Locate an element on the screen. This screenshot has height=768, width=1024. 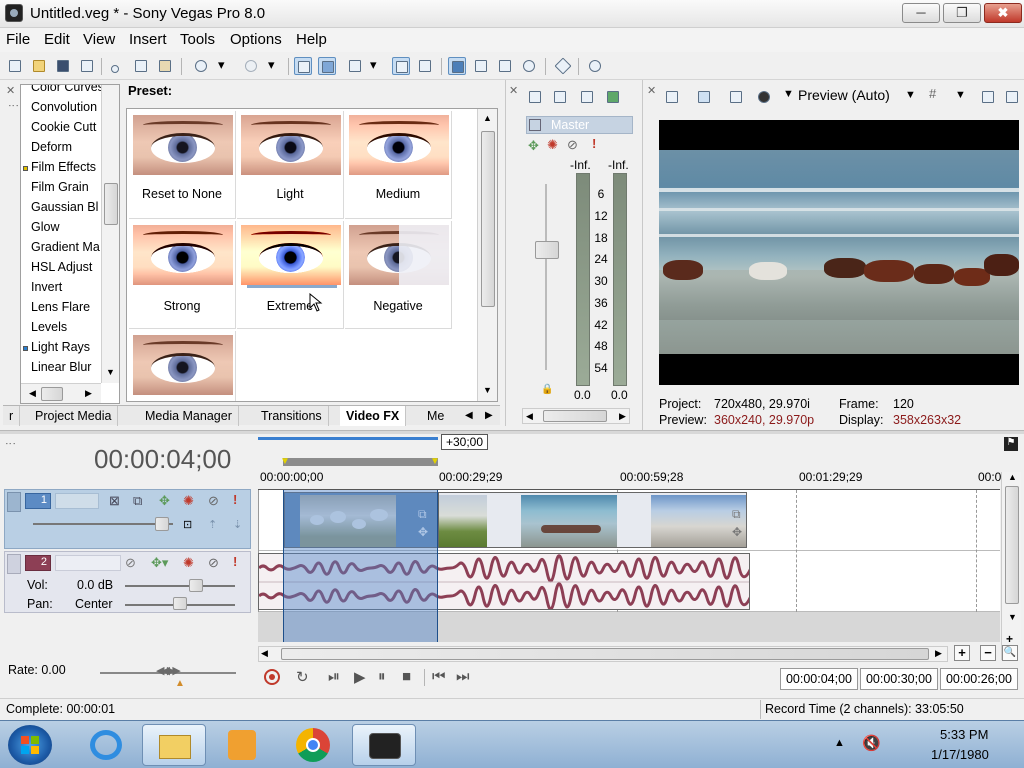
tab-hidden: r is located at coordinates (12, 416).